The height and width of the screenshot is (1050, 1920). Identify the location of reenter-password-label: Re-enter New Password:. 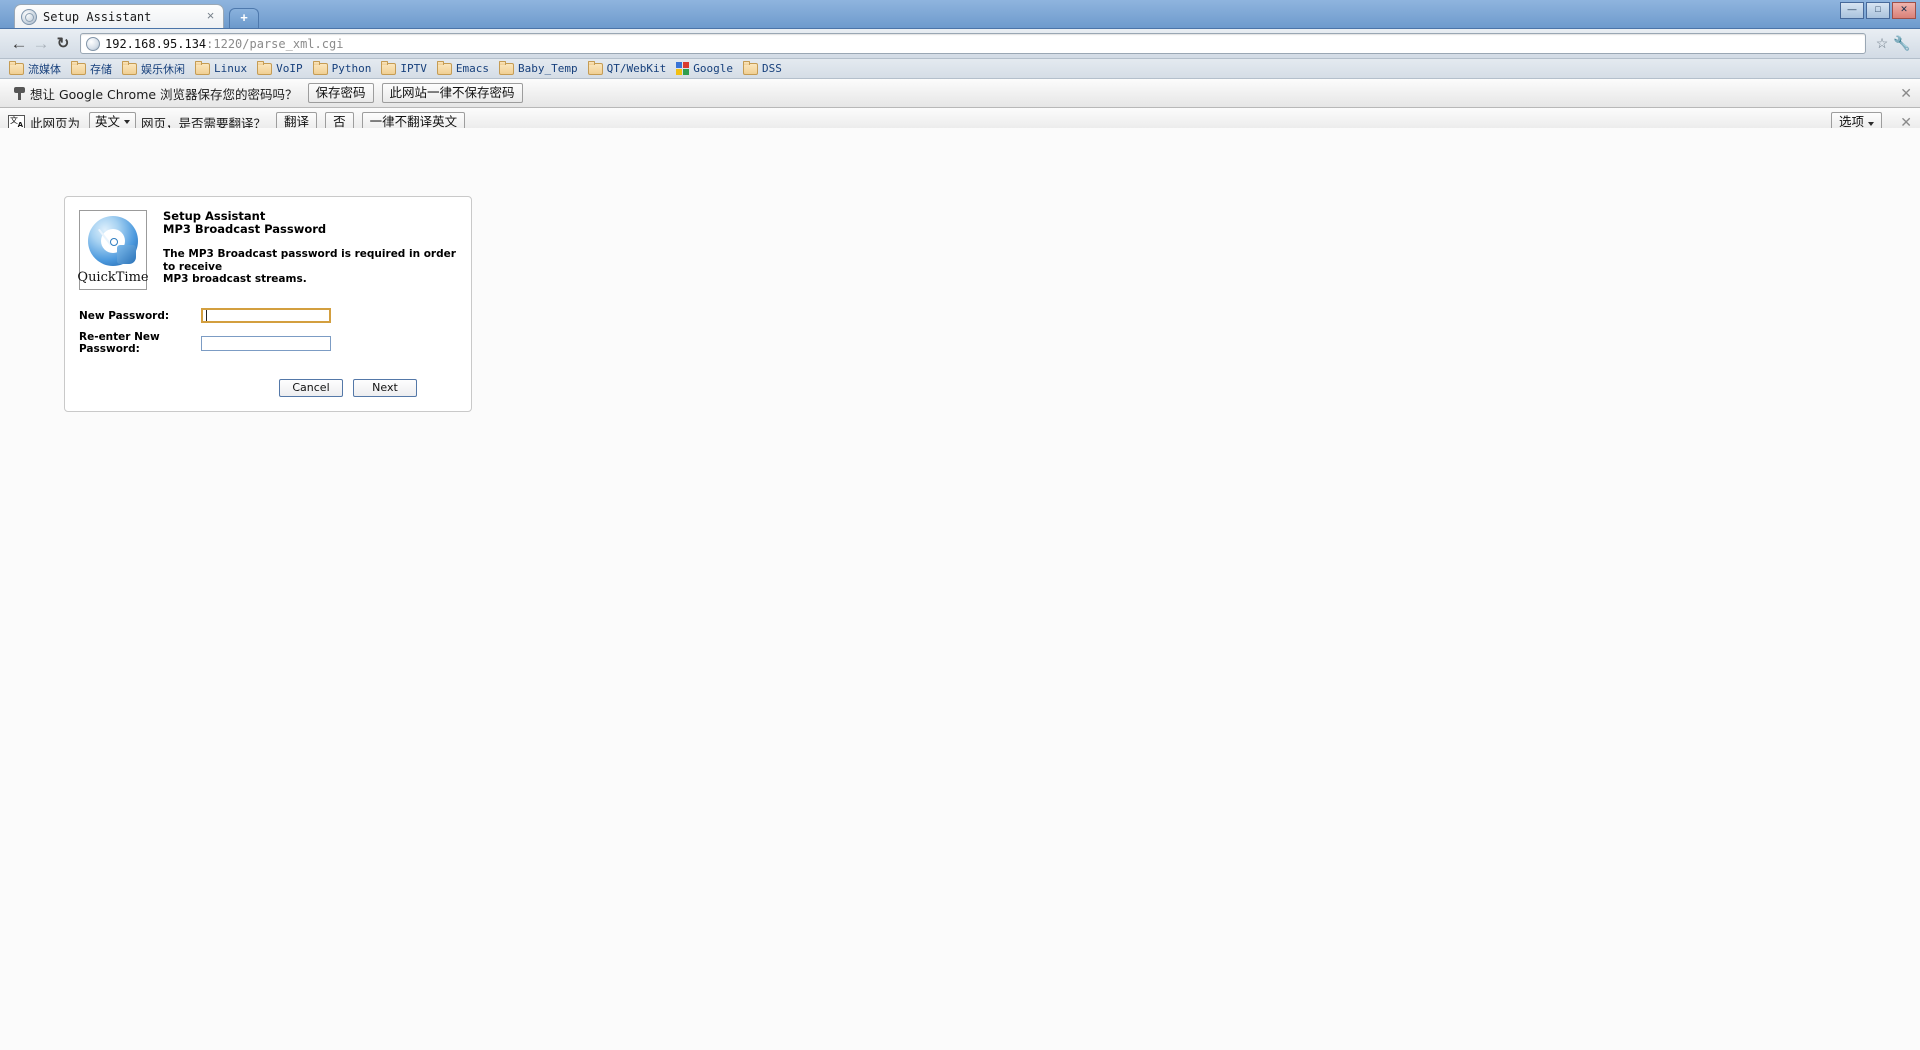
(119, 343).